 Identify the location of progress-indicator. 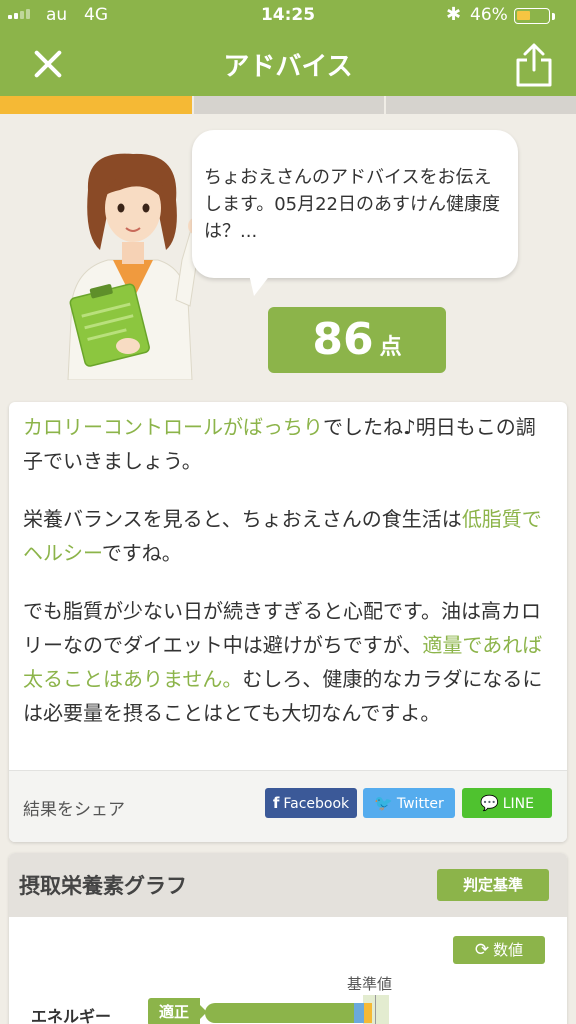
(288, 105).